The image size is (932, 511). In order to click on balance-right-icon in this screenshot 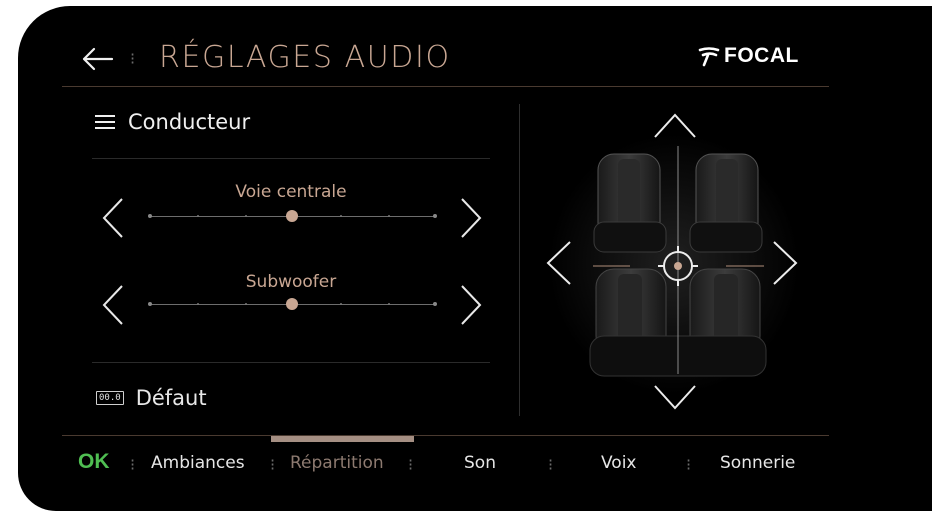, I will do `click(785, 263)`.